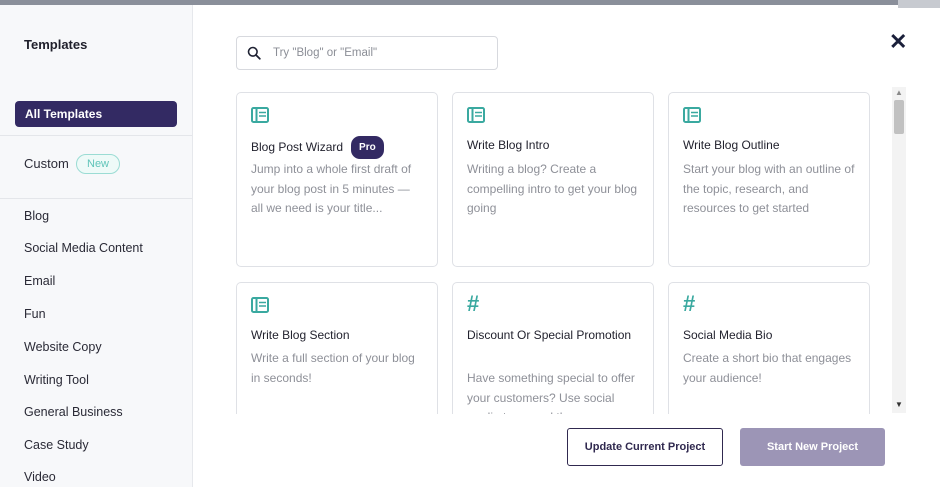 This screenshot has height=487, width=940. Describe the element at coordinates (254, 53) in the screenshot. I see `search-icon` at that location.